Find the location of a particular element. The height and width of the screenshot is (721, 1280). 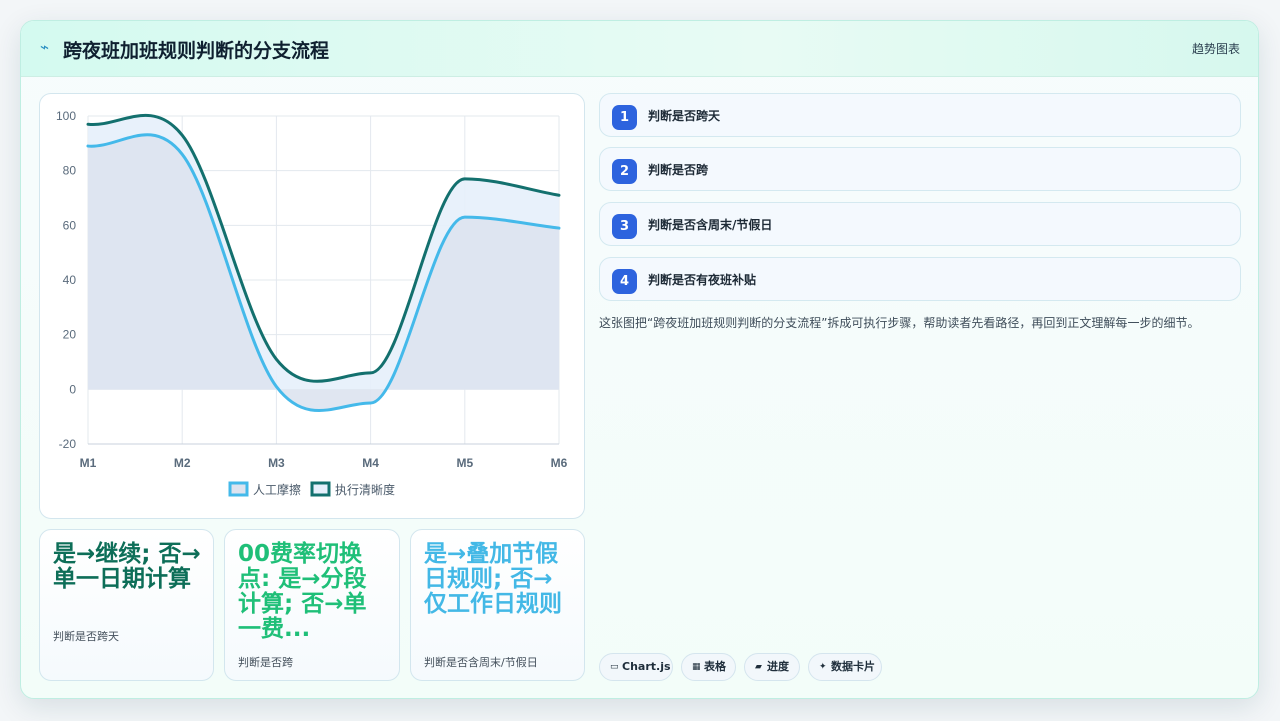

sparkle-icon: ✦ is located at coordinates (823, 667).